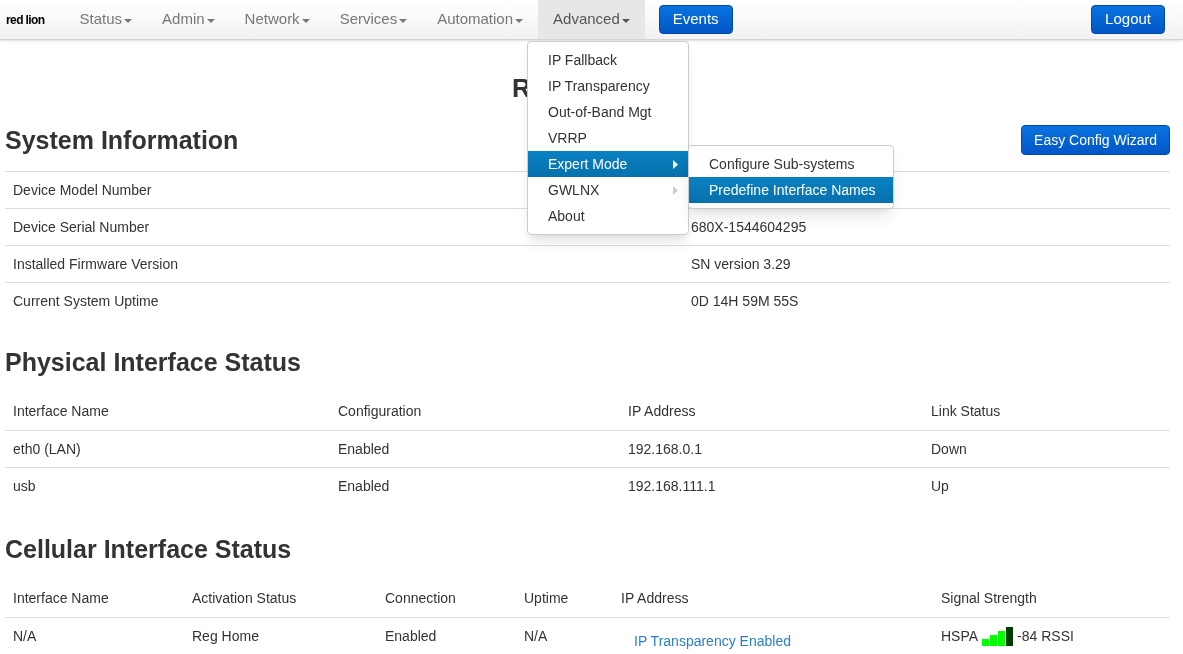  What do you see at coordinates (1128, 19) in the screenshot?
I see `logout-button: Logout` at bounding box center [1128, 19].